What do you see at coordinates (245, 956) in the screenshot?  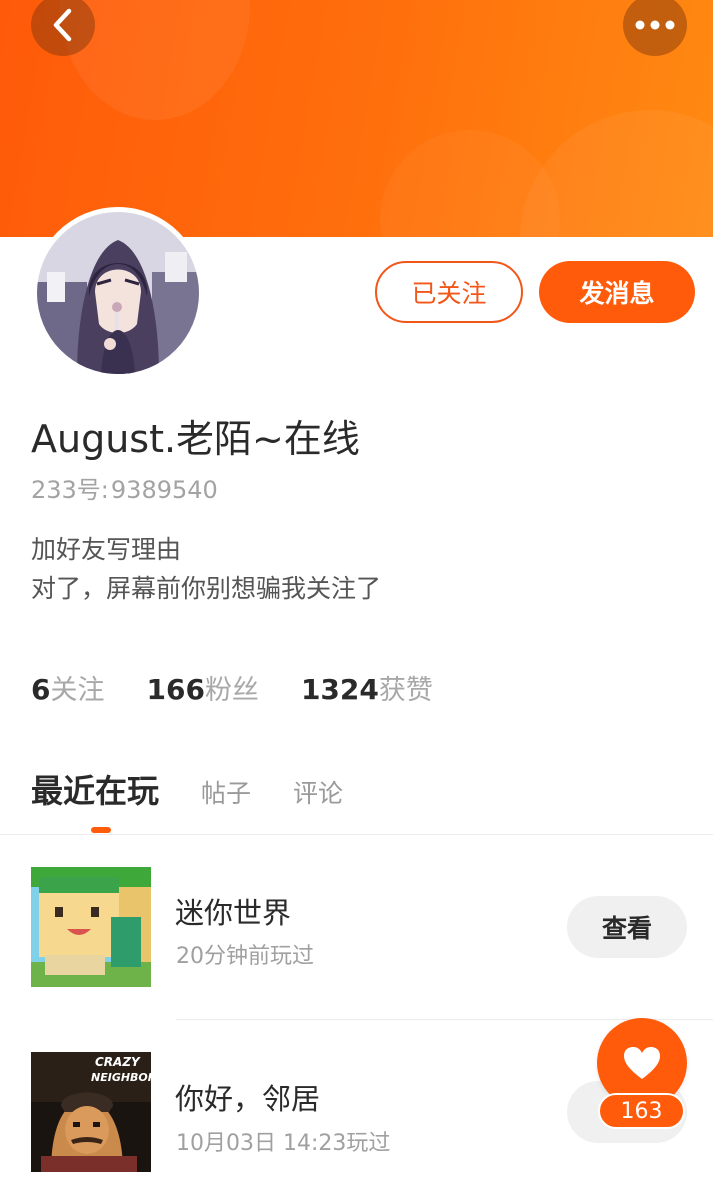 I see `game-last-played: 20分钟前玩过` at bounding box center [245, 956].